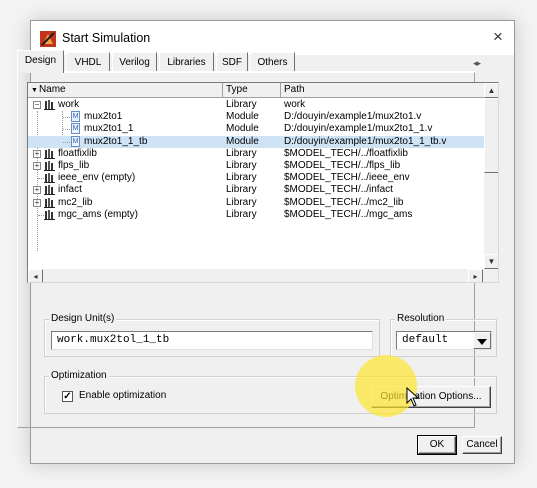  What do you see at coordinates (365, 141) in the screenshot?
I see `row-path: D:/douyin/example1/mux2to1_1_tb.v` at bounding box center [365, 141].